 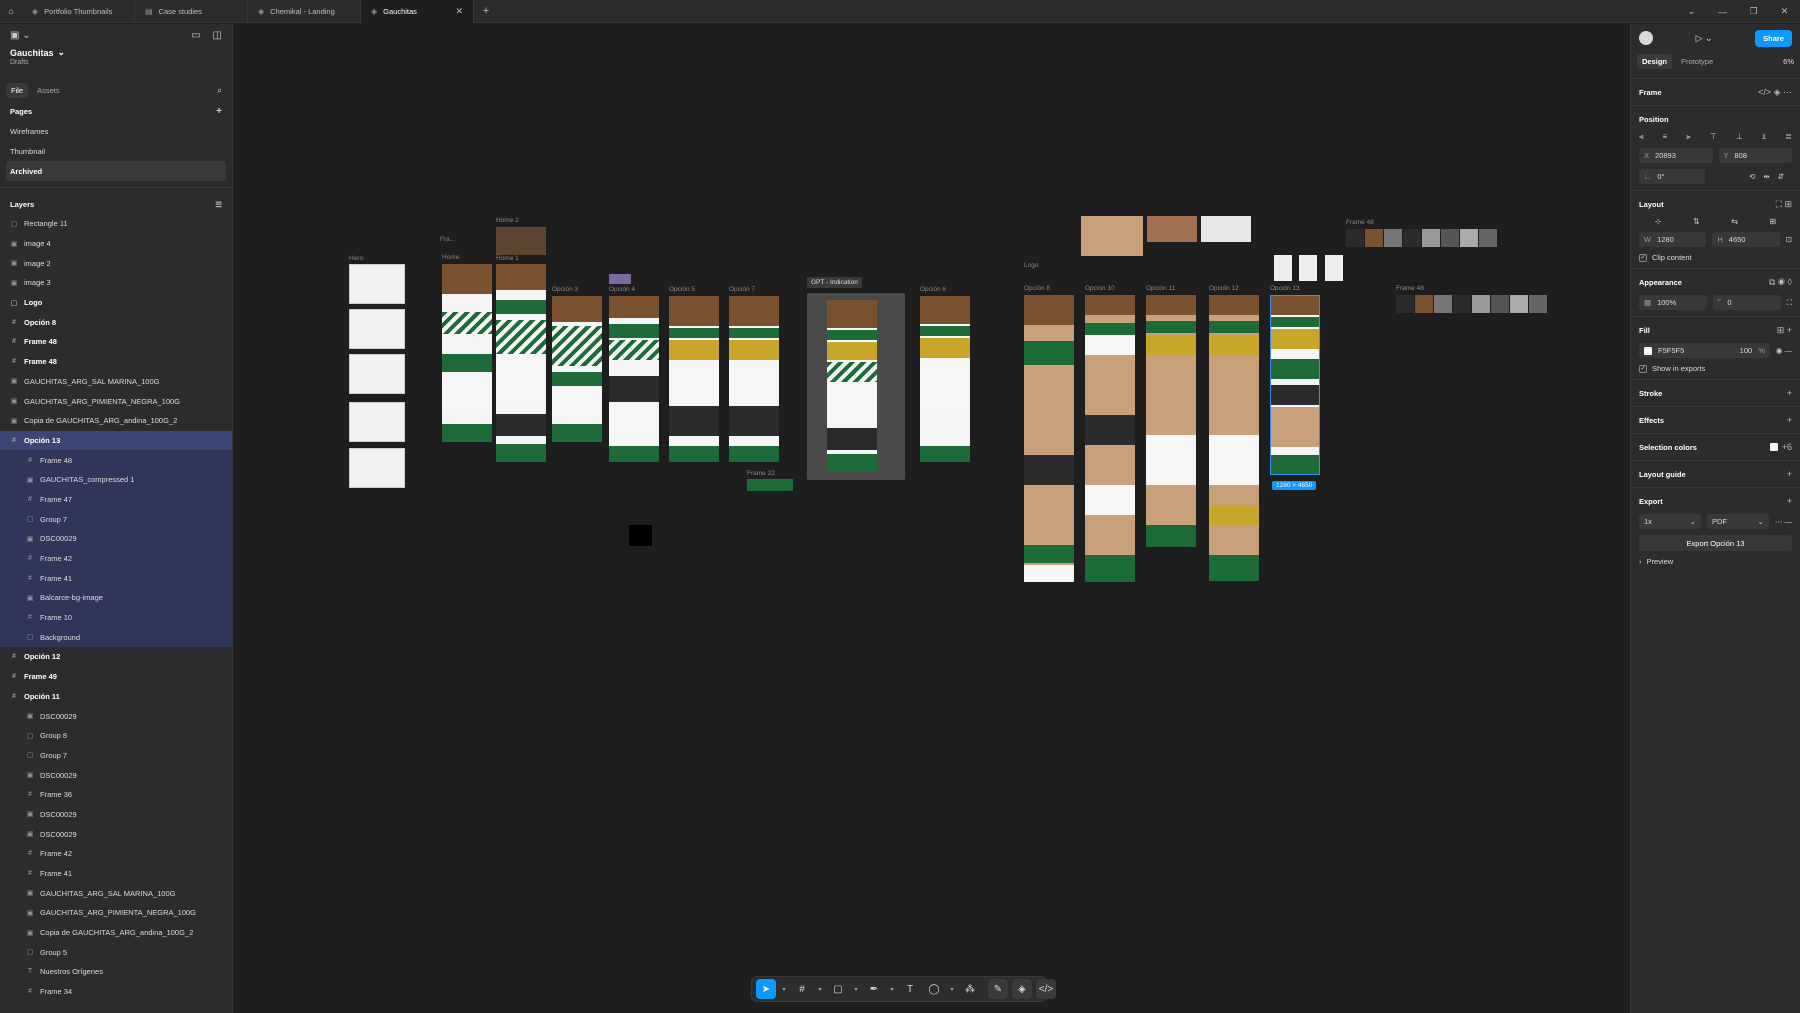 I want to click on layer-item: ▢ Group 8, so click(x=116, y=736).